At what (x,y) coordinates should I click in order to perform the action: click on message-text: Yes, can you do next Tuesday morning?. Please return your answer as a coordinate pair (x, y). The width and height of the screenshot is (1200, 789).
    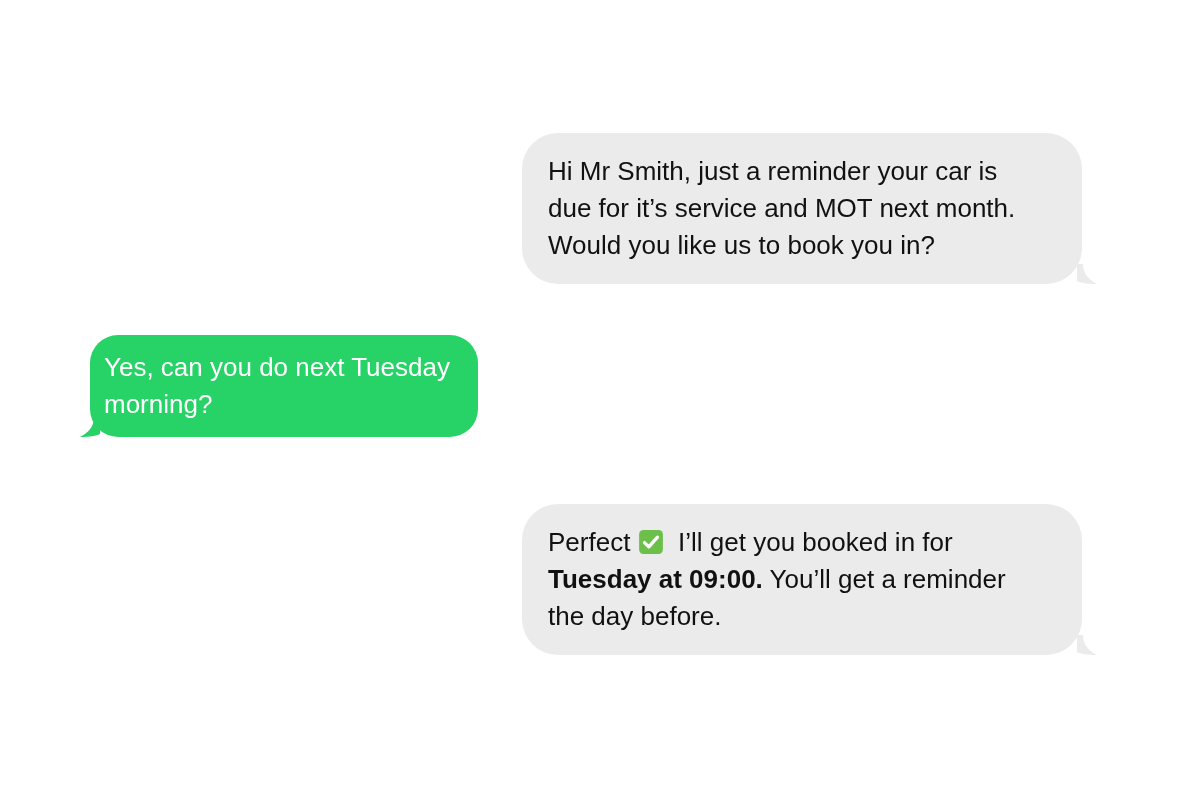
    Looking at the image, I should click on (277, 386).